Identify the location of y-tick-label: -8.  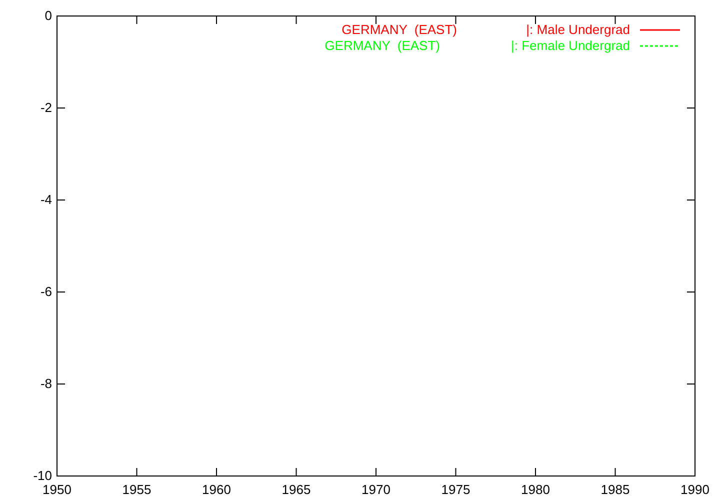
(46, 383).